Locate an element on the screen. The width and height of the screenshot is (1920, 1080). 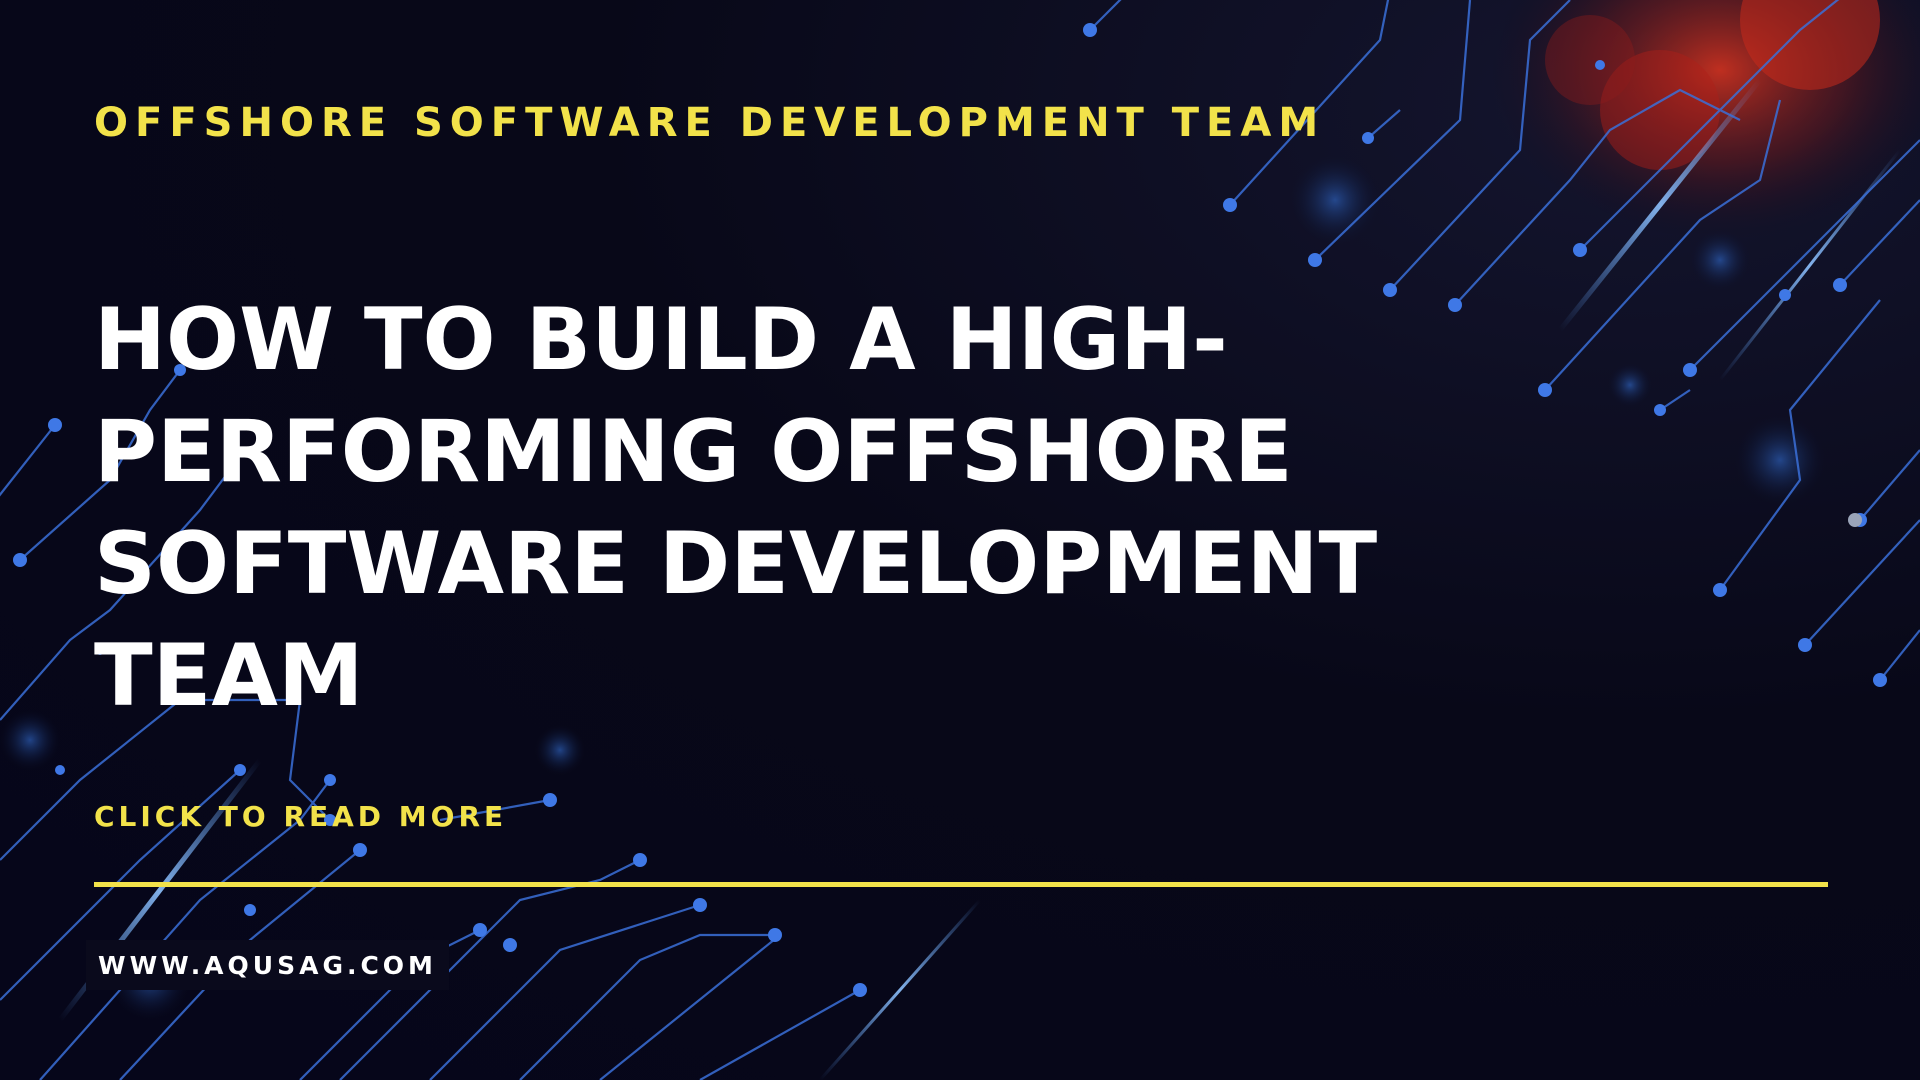
headline-line: PERFORMING OFFSHORE is located at coordinates (693, 452).